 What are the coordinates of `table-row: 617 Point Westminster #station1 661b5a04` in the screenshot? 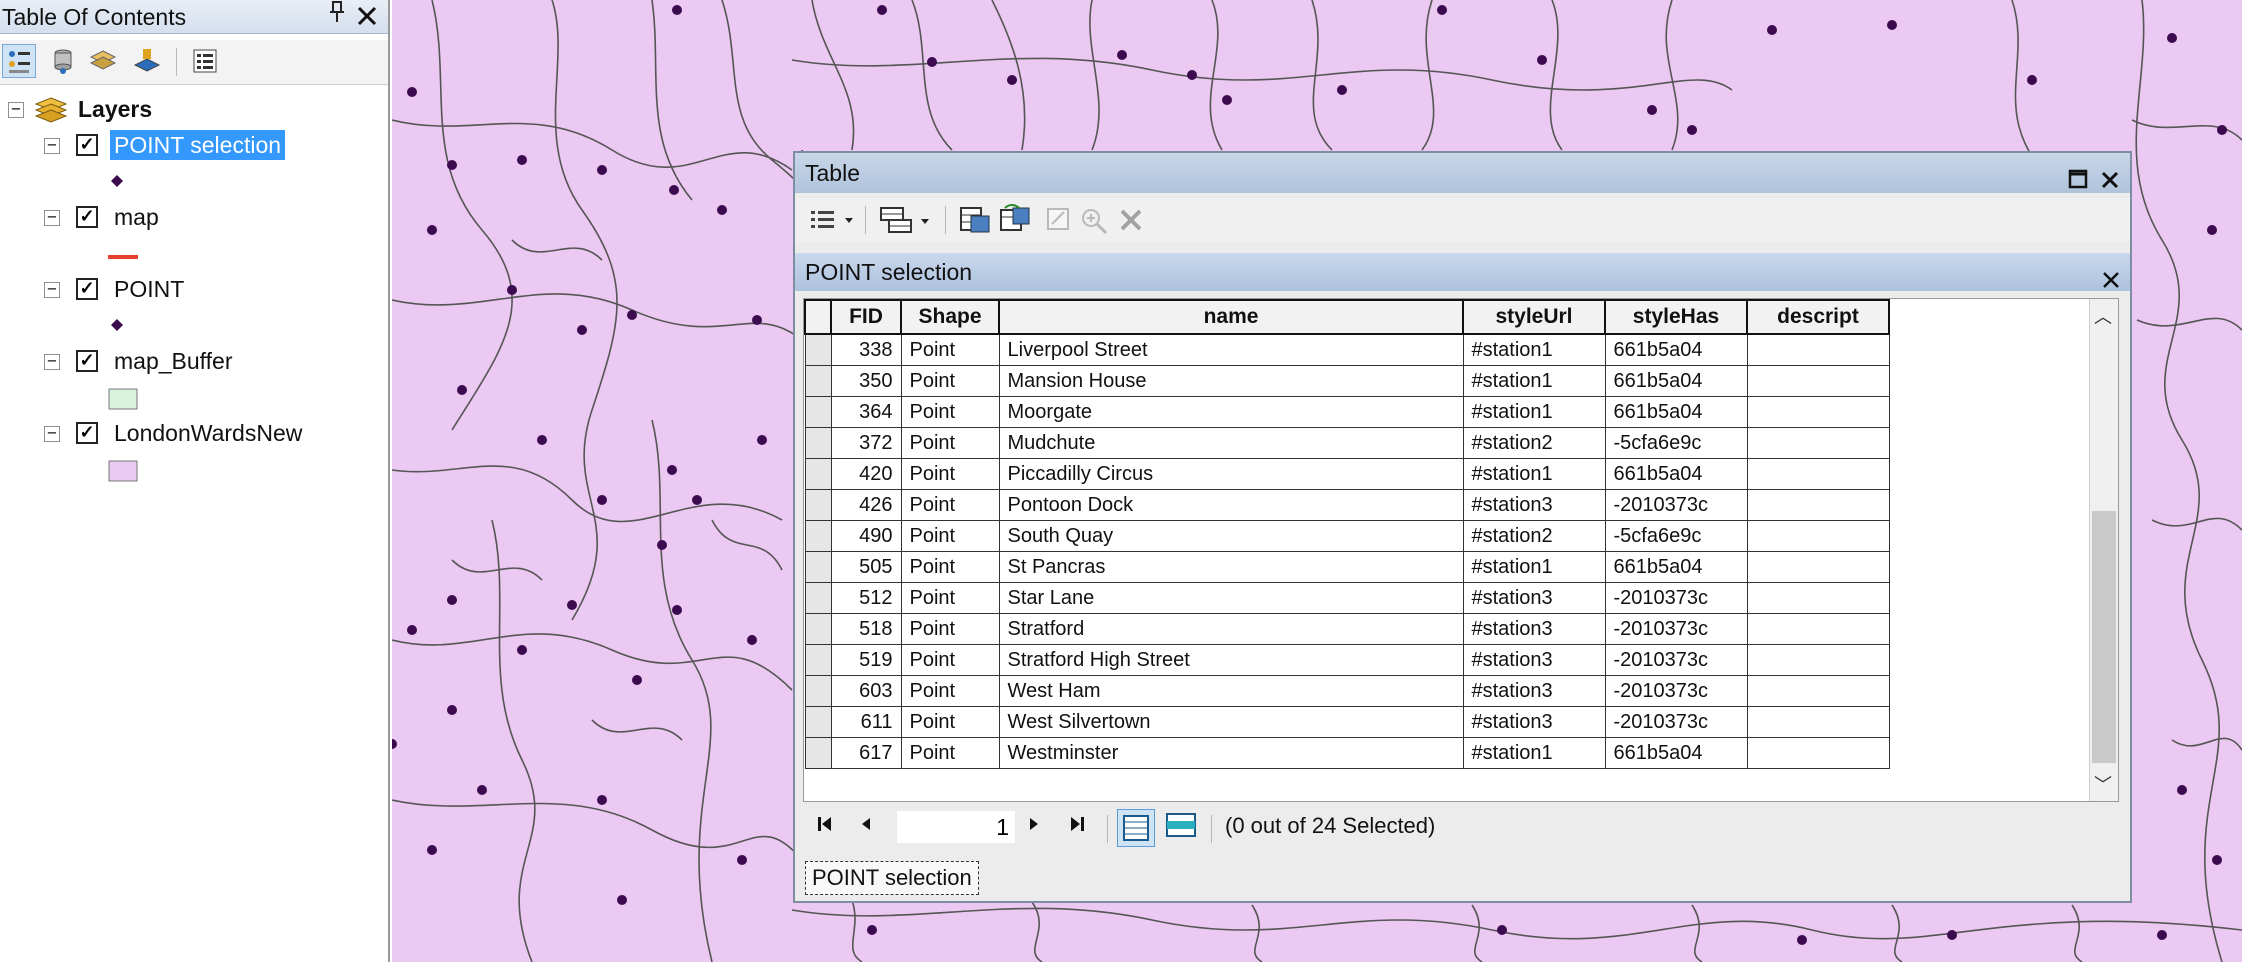 It's located at (1347, 753).